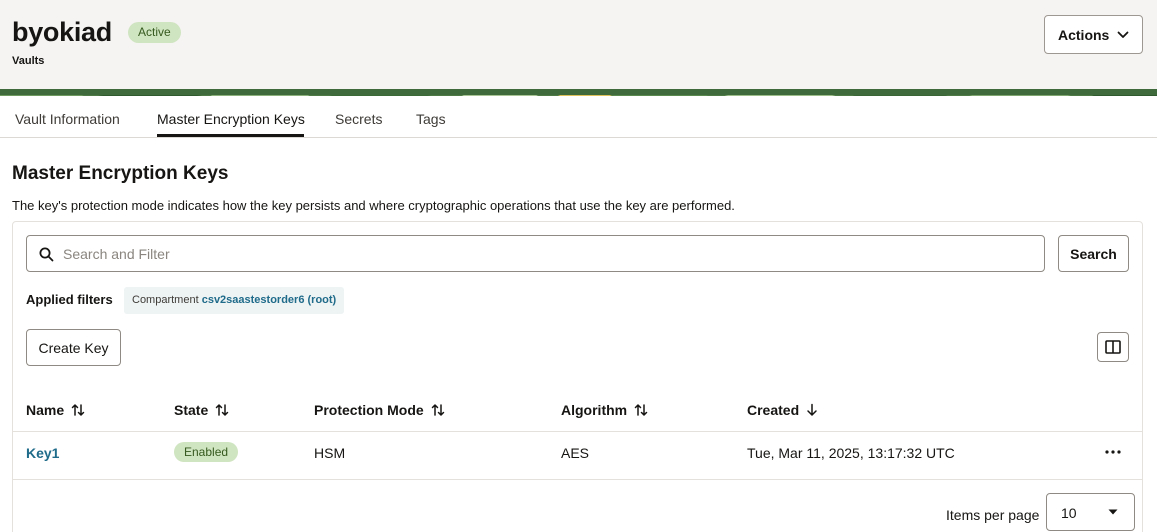  Describe the element at coordinates (62, 32) in the screenshot. I see `page-title: byokiad` at that location.